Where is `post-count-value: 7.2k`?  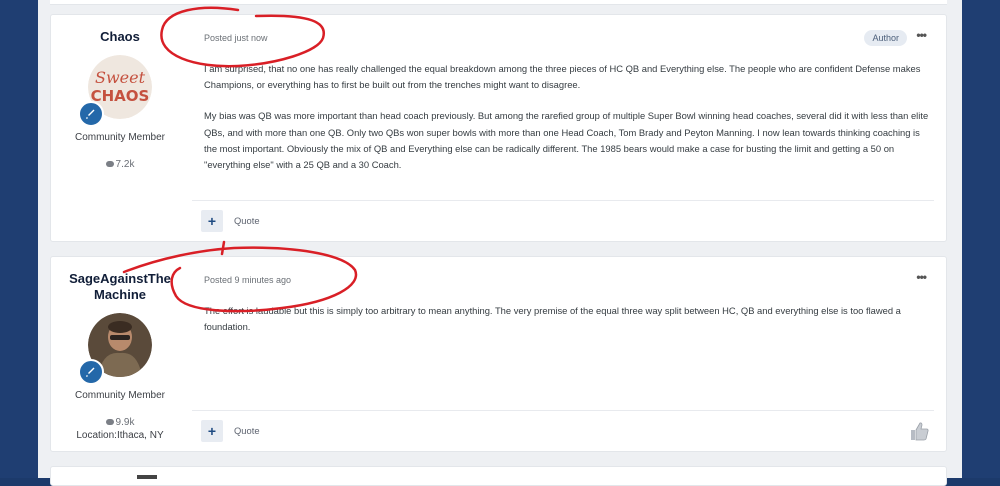
post-count-value: 7.2k is located at coordinates (125, 164).